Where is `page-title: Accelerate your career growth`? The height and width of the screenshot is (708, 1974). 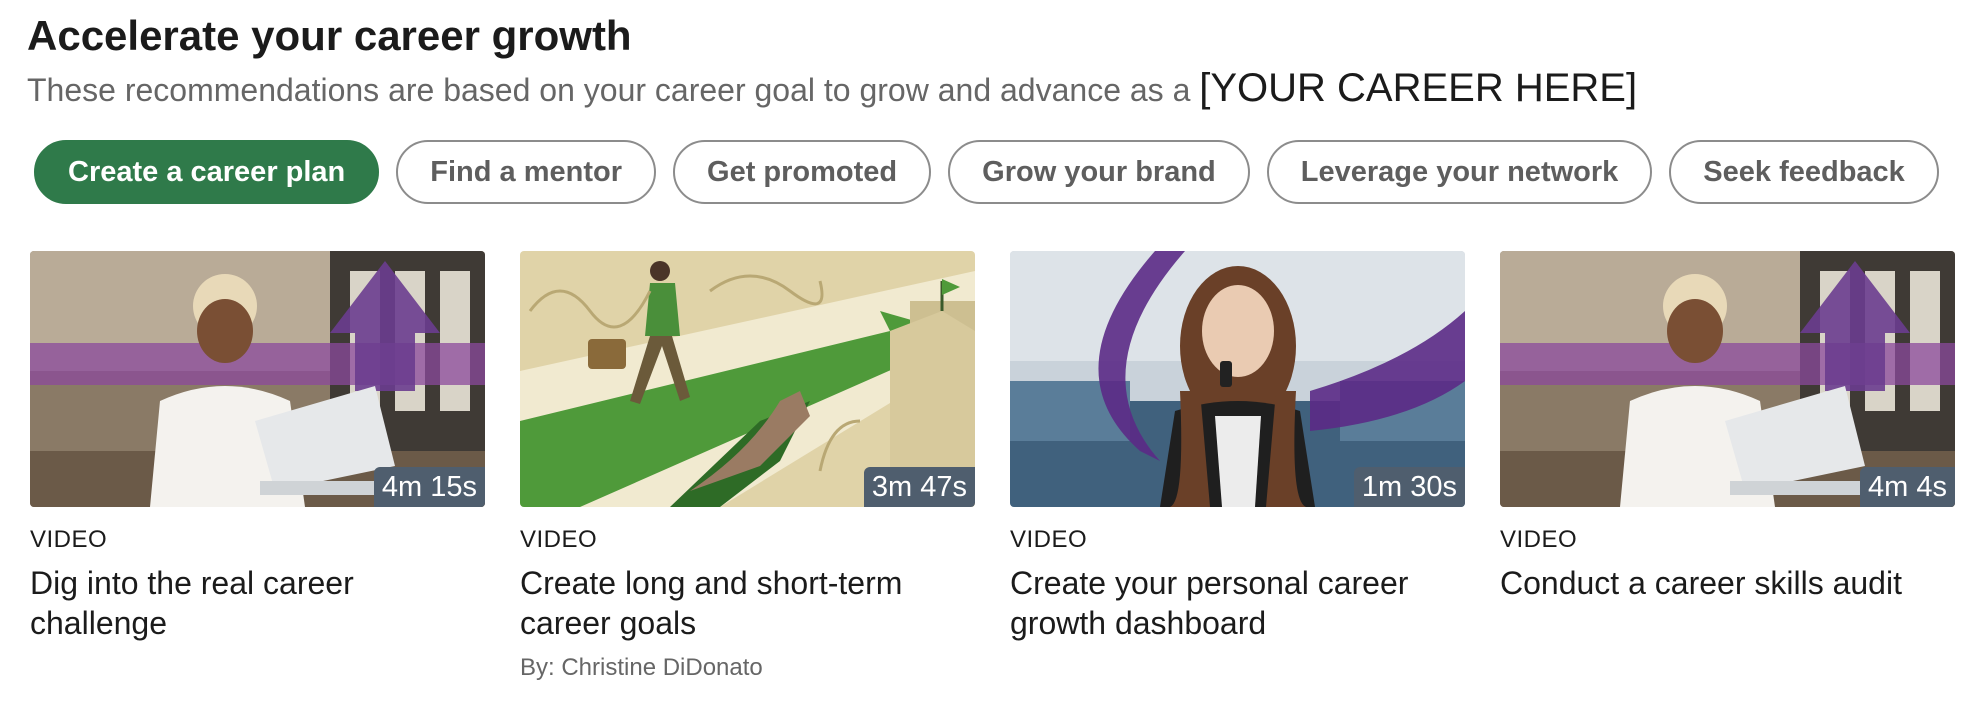
page-title: Accelerate your career growth is located at coordinates (329, 35).